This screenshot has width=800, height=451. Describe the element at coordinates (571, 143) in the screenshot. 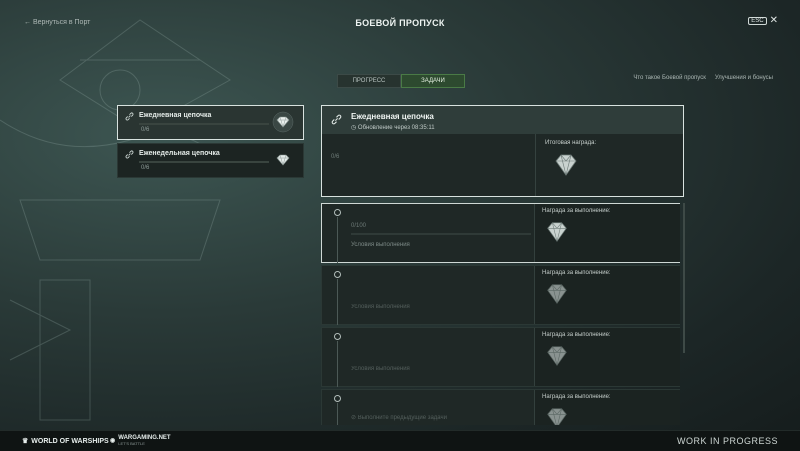

I see `final-reward-label: Итоговая награда:` at that location.